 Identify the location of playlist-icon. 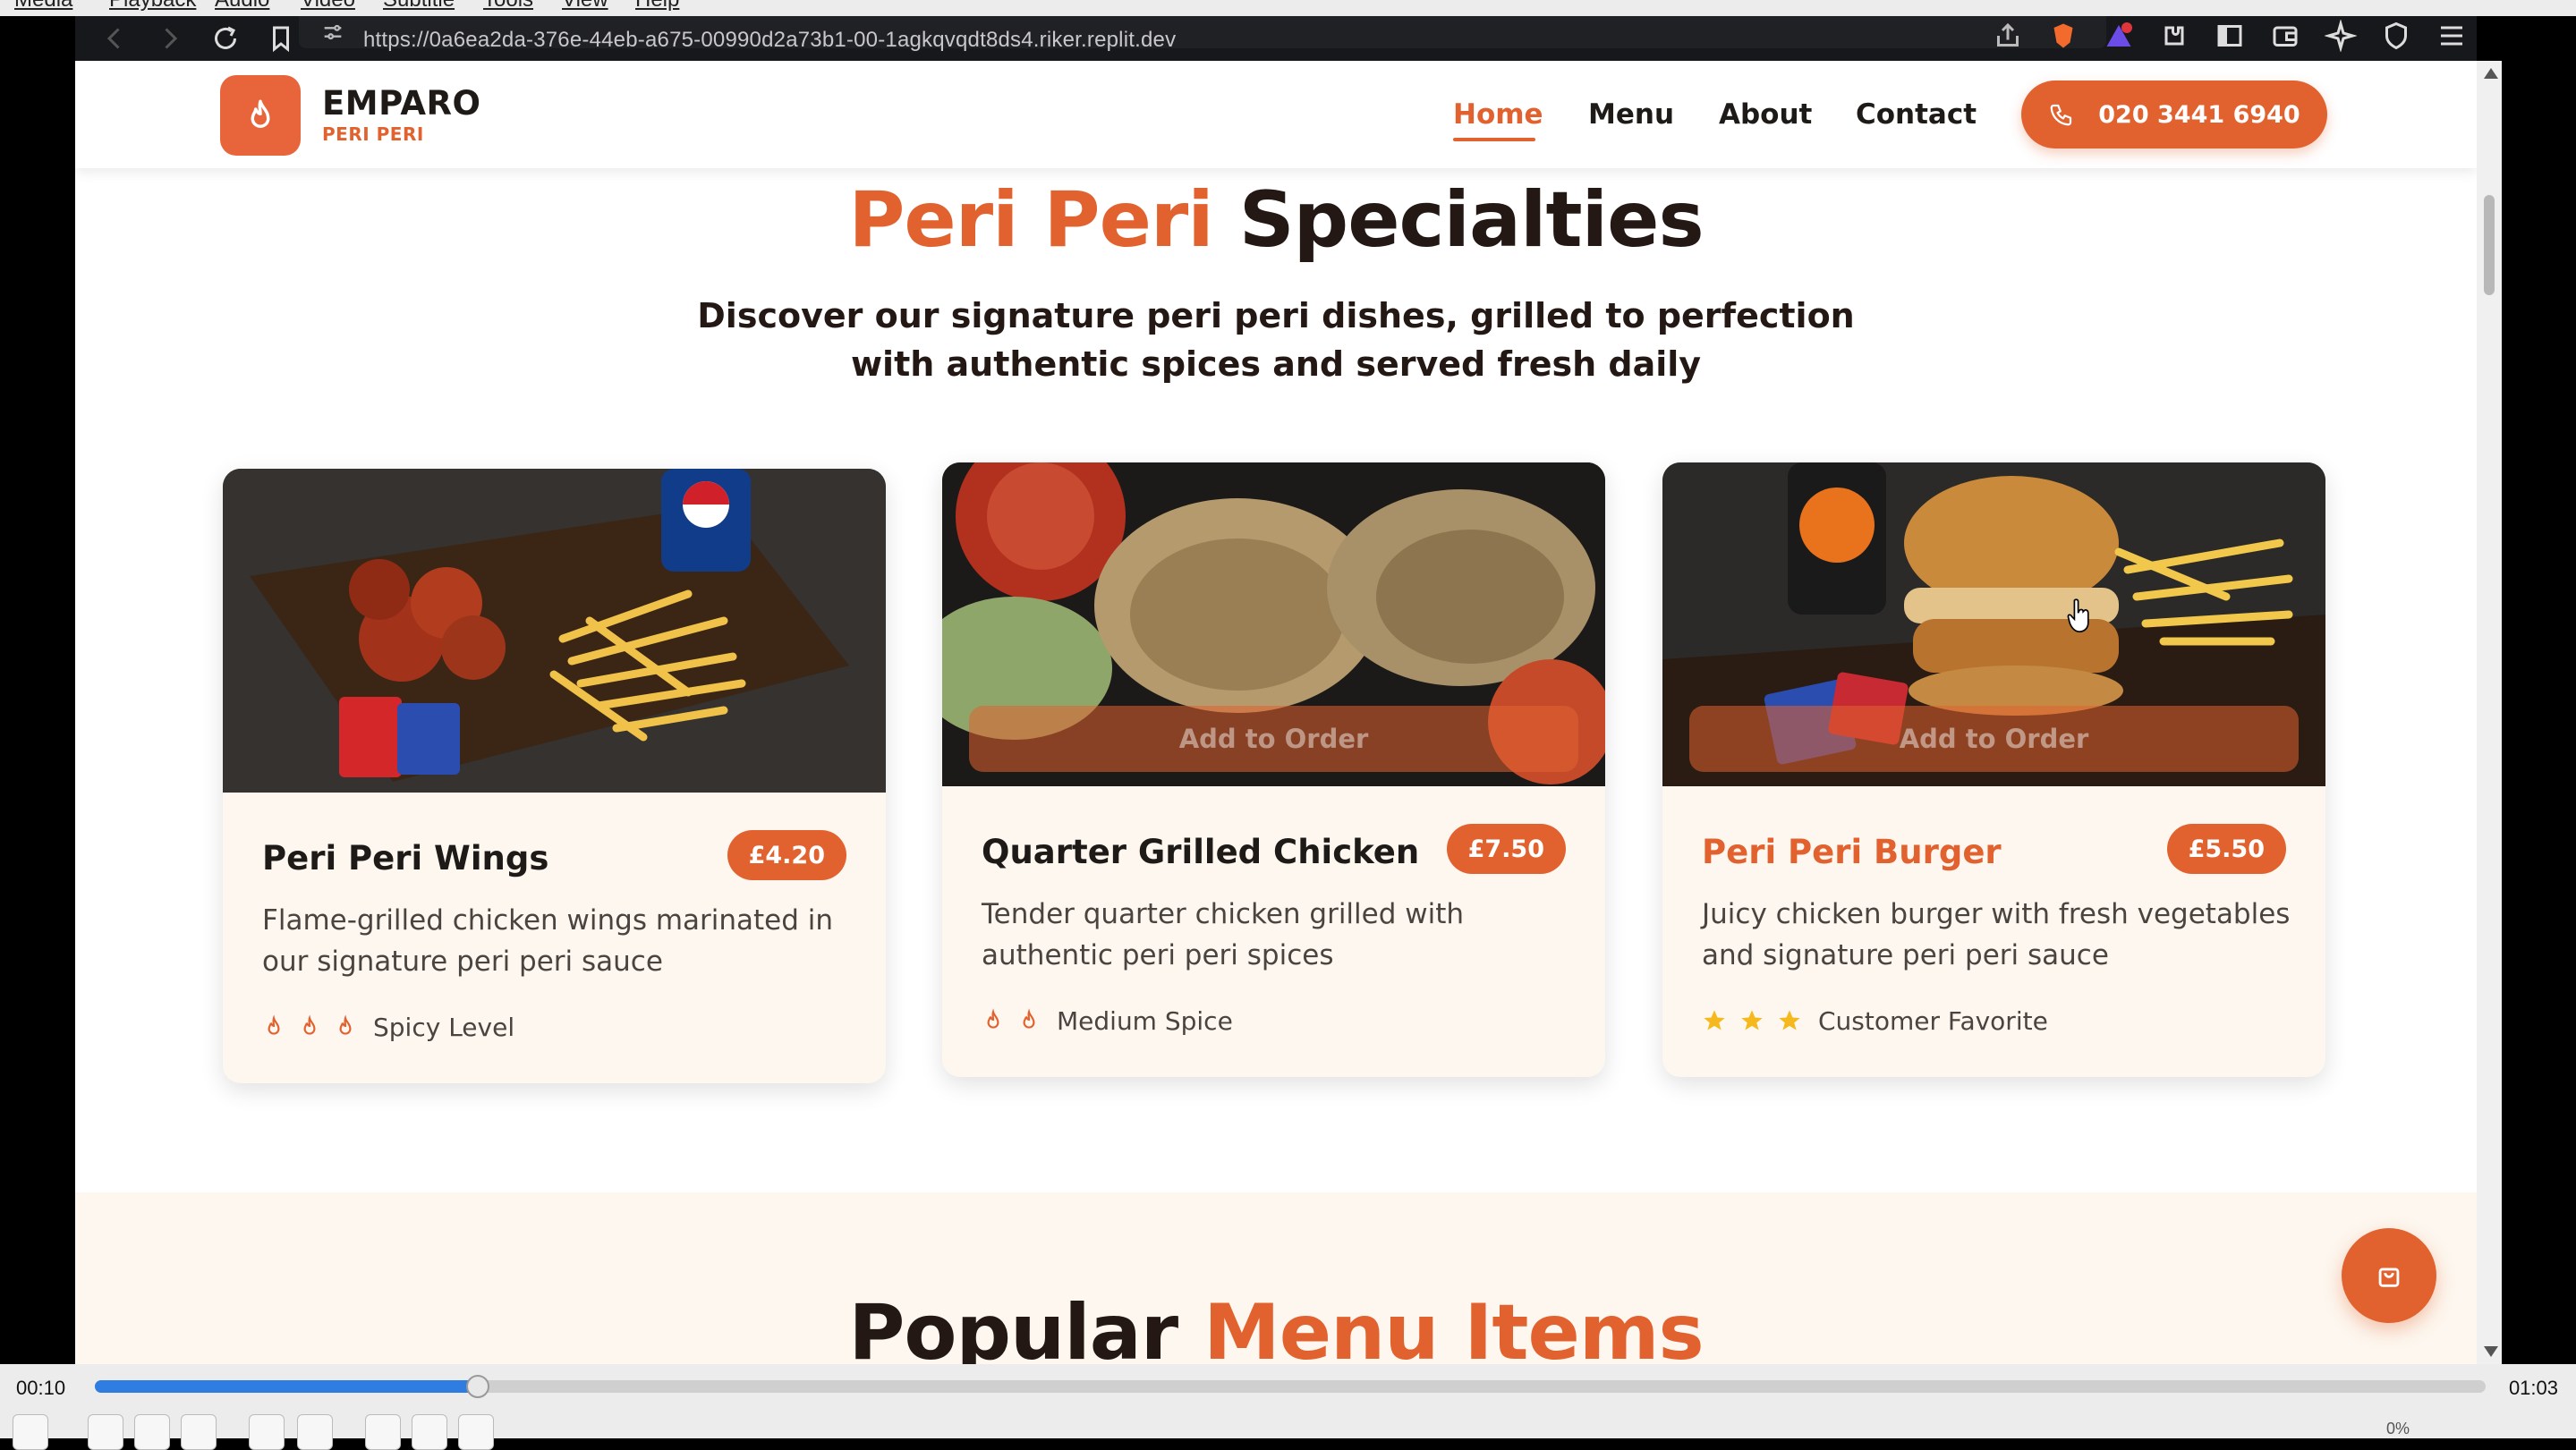
(383, 1432).